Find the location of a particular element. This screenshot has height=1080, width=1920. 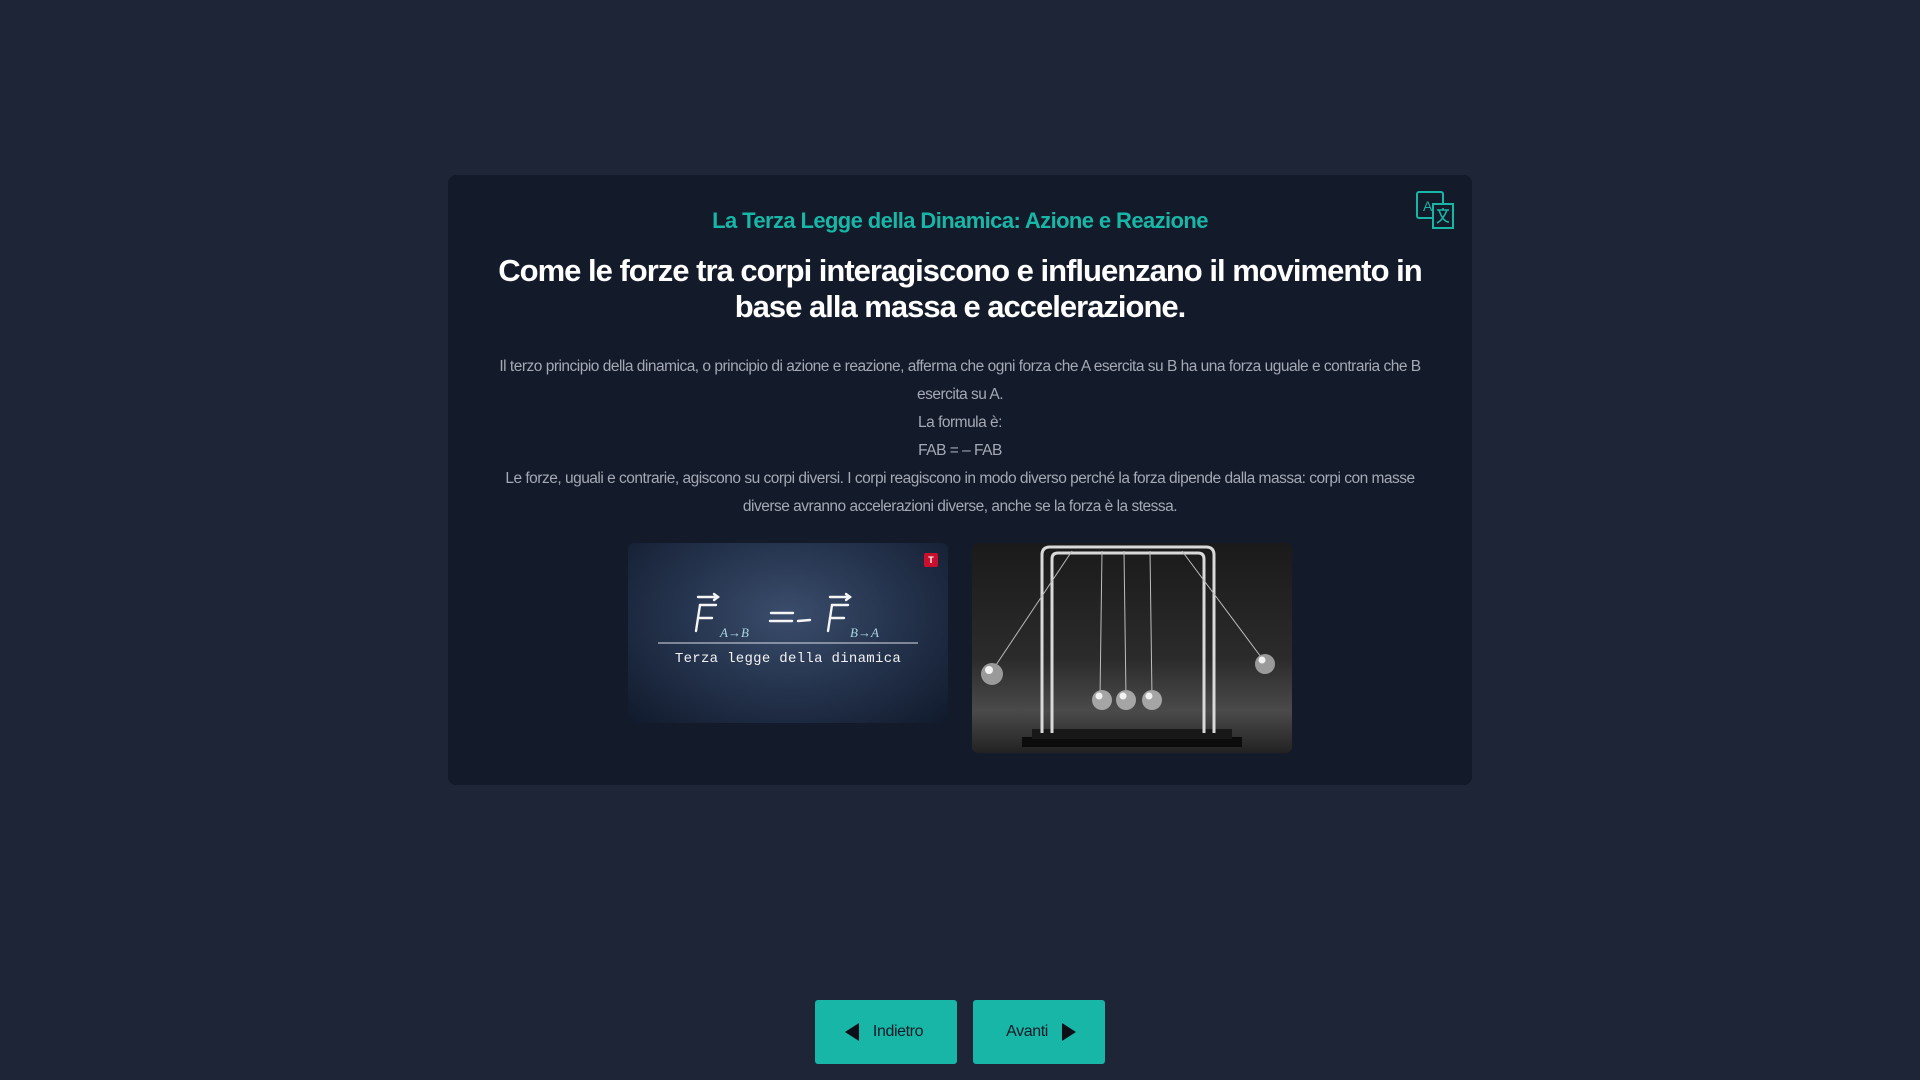

newton-cradle-image is located at coordinates (1132, 648).